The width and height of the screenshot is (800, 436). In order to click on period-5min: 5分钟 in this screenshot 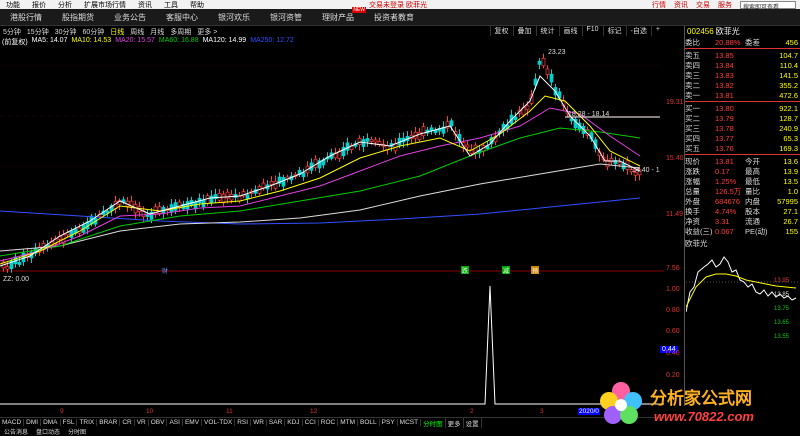, I will do `click(12, 32)`.